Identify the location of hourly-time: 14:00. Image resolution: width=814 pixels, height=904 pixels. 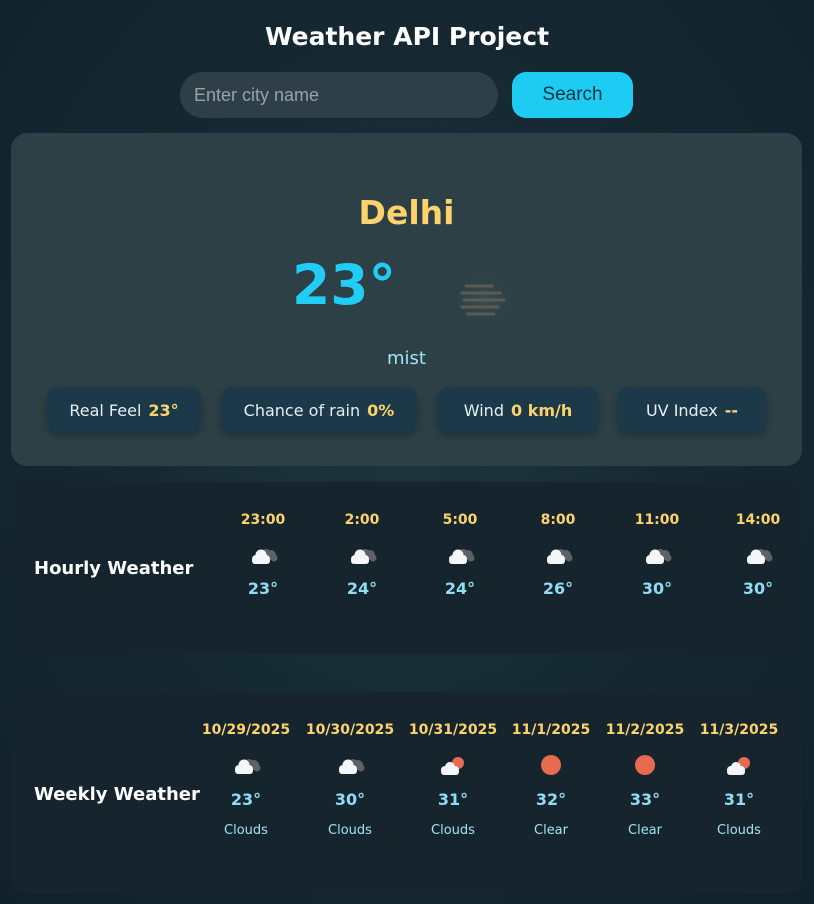
(758, 520).